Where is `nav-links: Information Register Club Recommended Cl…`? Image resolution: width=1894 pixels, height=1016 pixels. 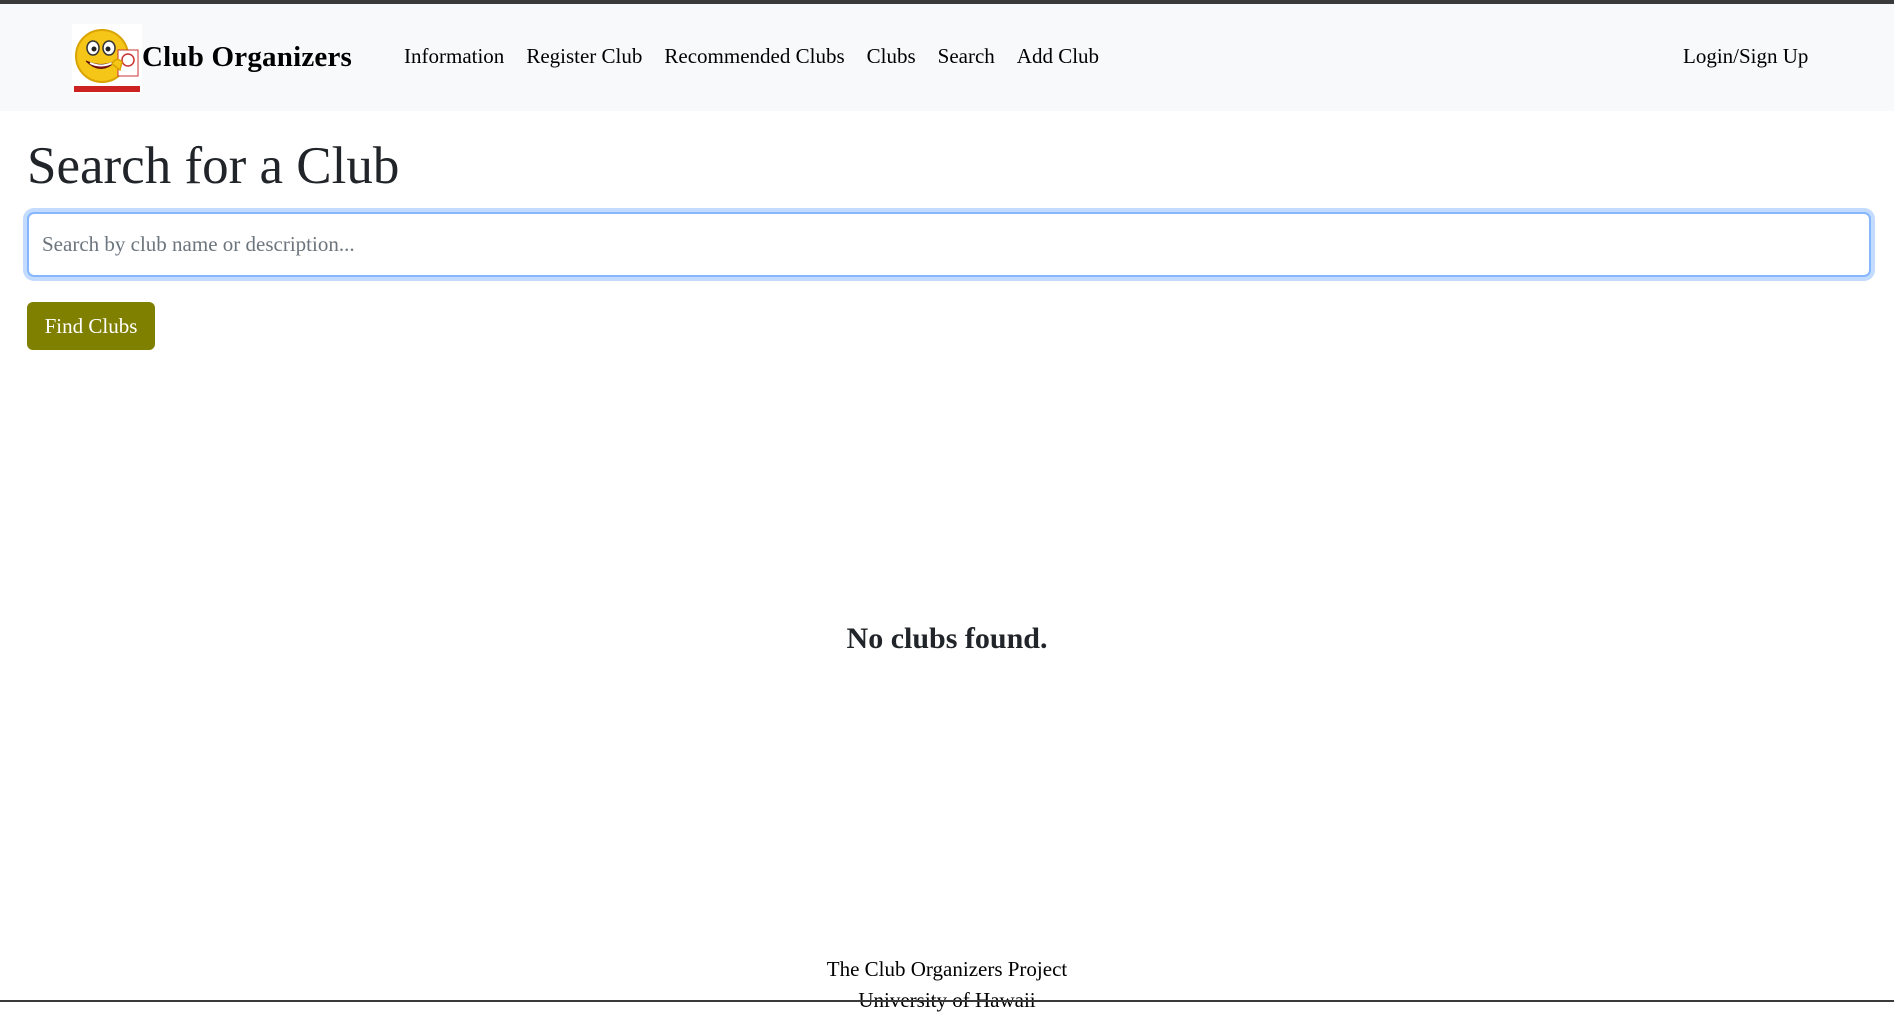 nav-links: Information Register Club Recommended Cl… is located at coordinates (762, 56).